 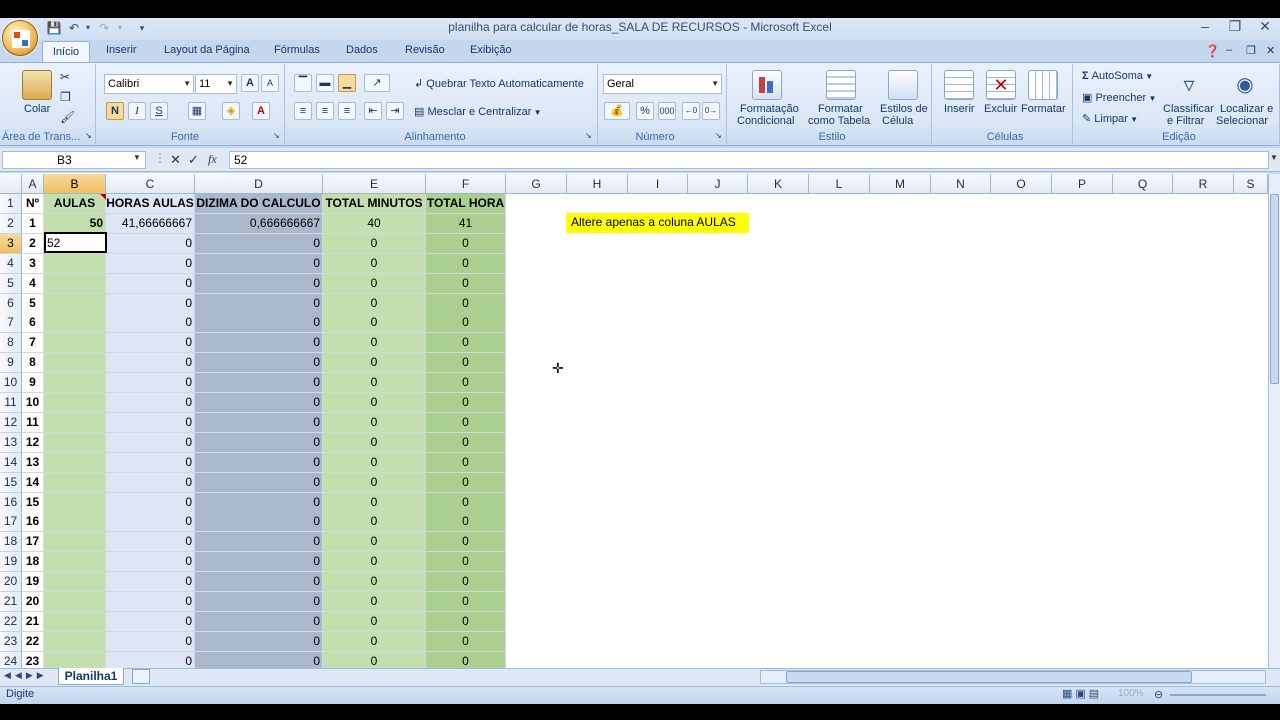 What do you see at coordinates (33, 343) in the screenshot?
I see `cell-no: 7` at bounding box center [33, 343].